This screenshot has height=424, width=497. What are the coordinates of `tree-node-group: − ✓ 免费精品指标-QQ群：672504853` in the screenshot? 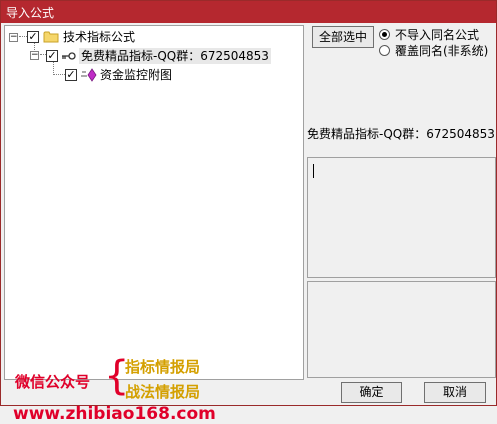 It's located at (155, 56).